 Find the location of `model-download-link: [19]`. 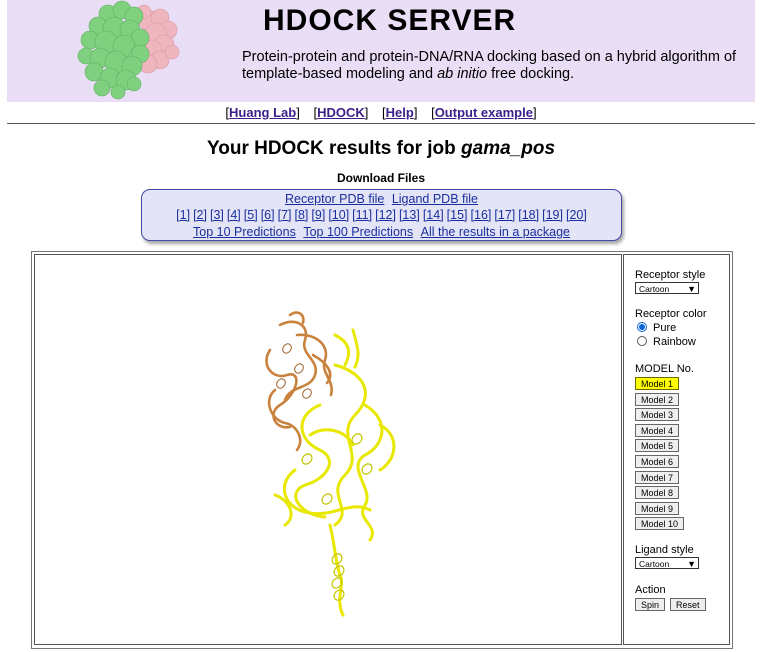

model-download-link: [19] is located at coordinates (552, 215).